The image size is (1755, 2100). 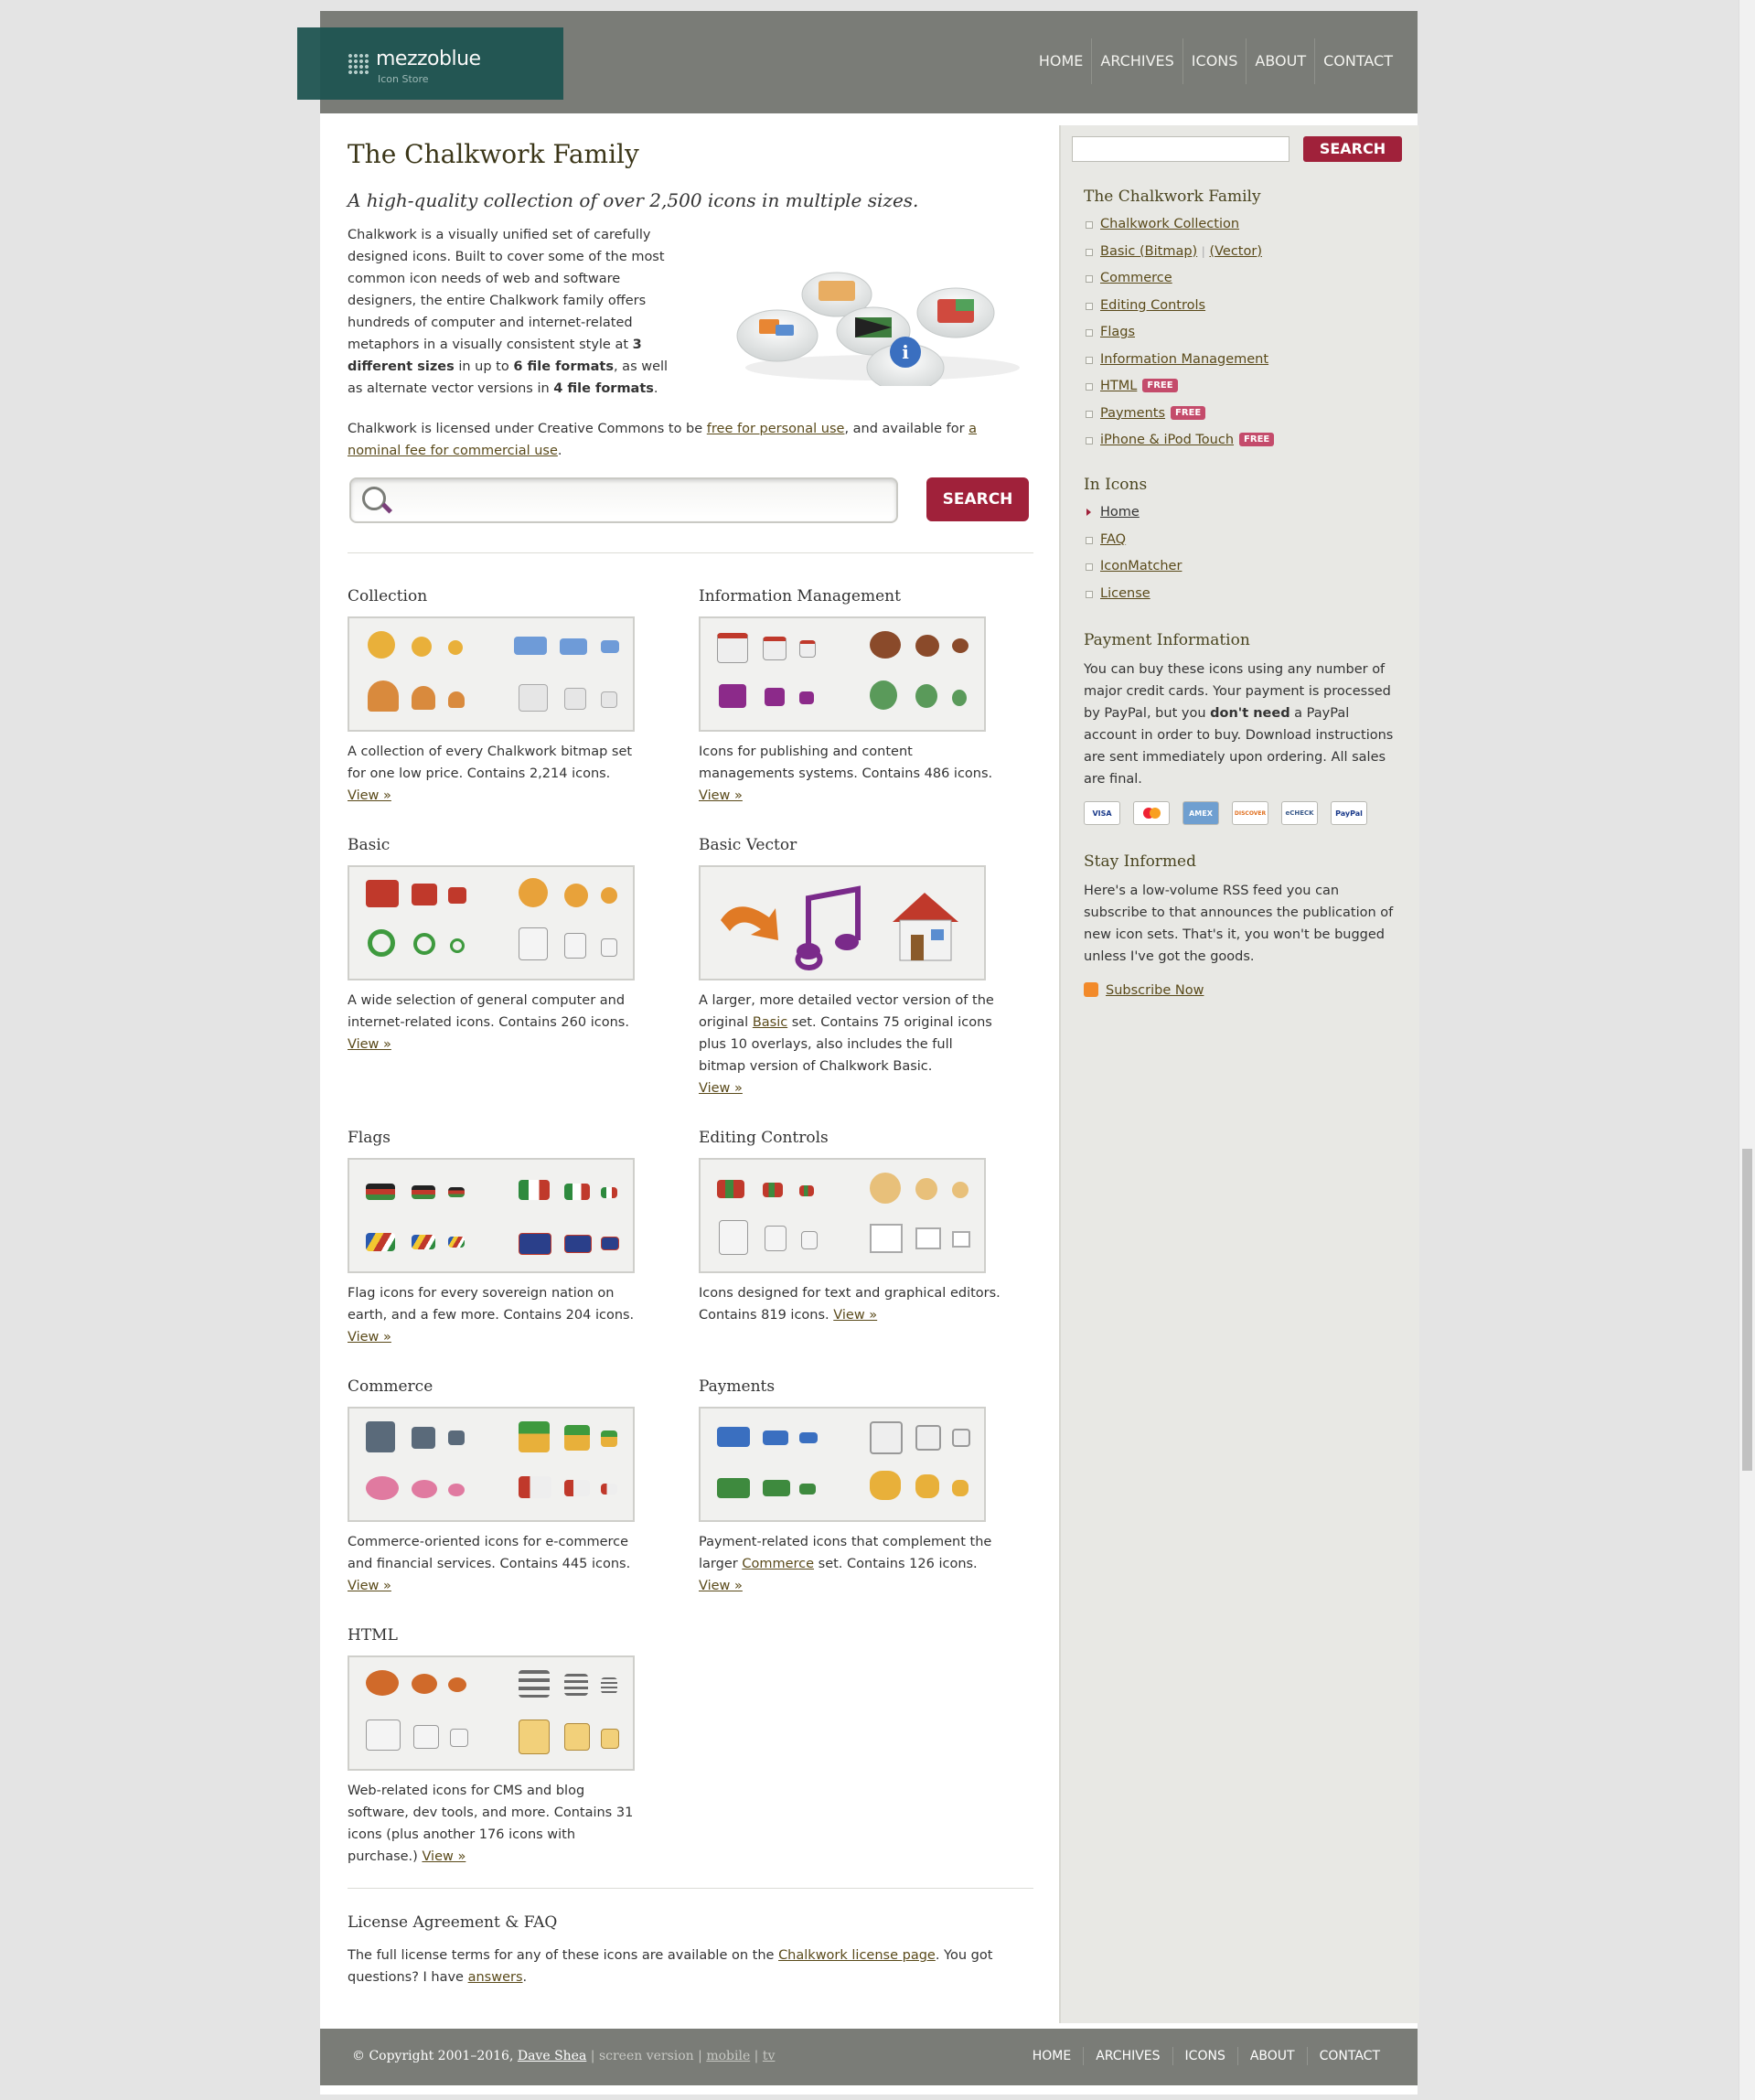 What do you see at coordinates (1352, 149) in the screenshot?
I see `sidebar-search-button: SEARCH` at bounding box center [1352, 149].